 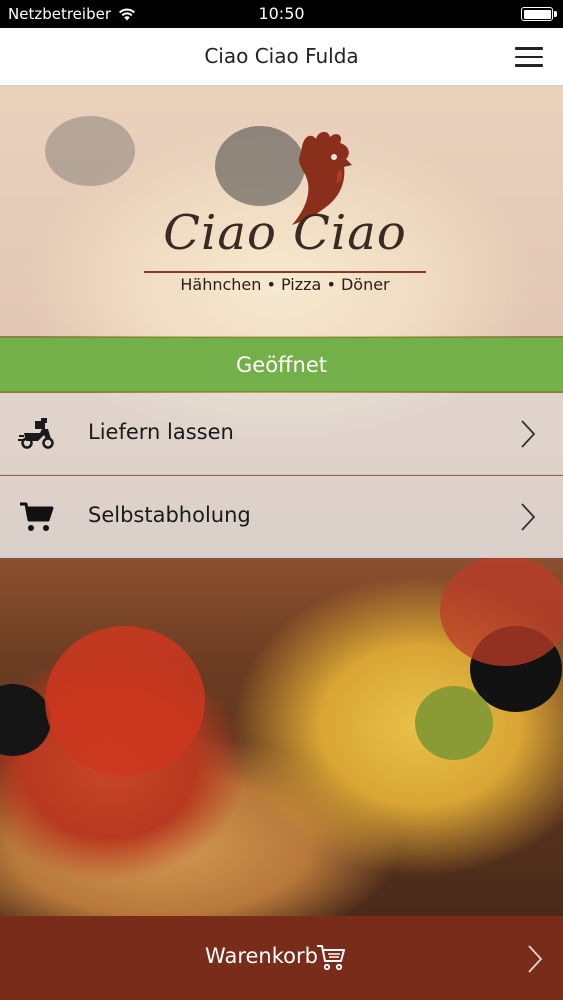 What do you see at coordinates (529, 57) in the screenshot?
I see `hamburger-menu-icon` at bounding box center [529, 57].